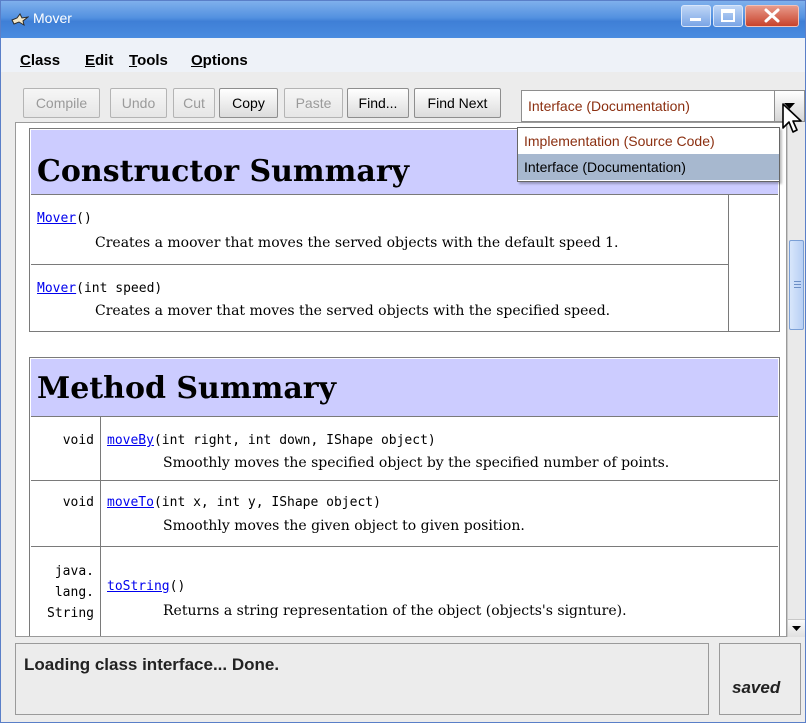  Describe the element at coordinates (119, 288) in the screenshot. I see `constructor-params: (int speed)` at that location.